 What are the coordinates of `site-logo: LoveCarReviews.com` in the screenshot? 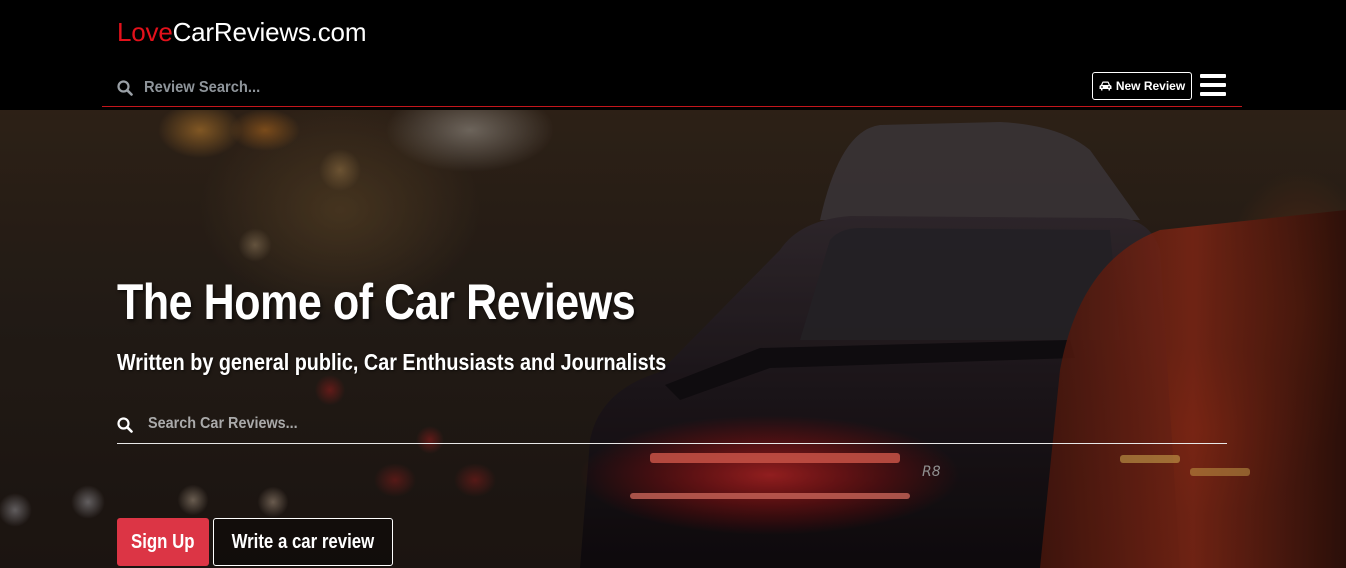 It's located at (241, 32).